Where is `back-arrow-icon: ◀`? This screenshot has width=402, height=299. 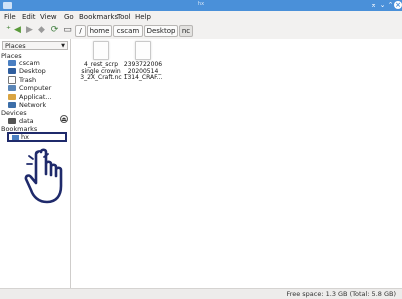 back-arrow-icon: ◀ is located at coordinates (17, 30).